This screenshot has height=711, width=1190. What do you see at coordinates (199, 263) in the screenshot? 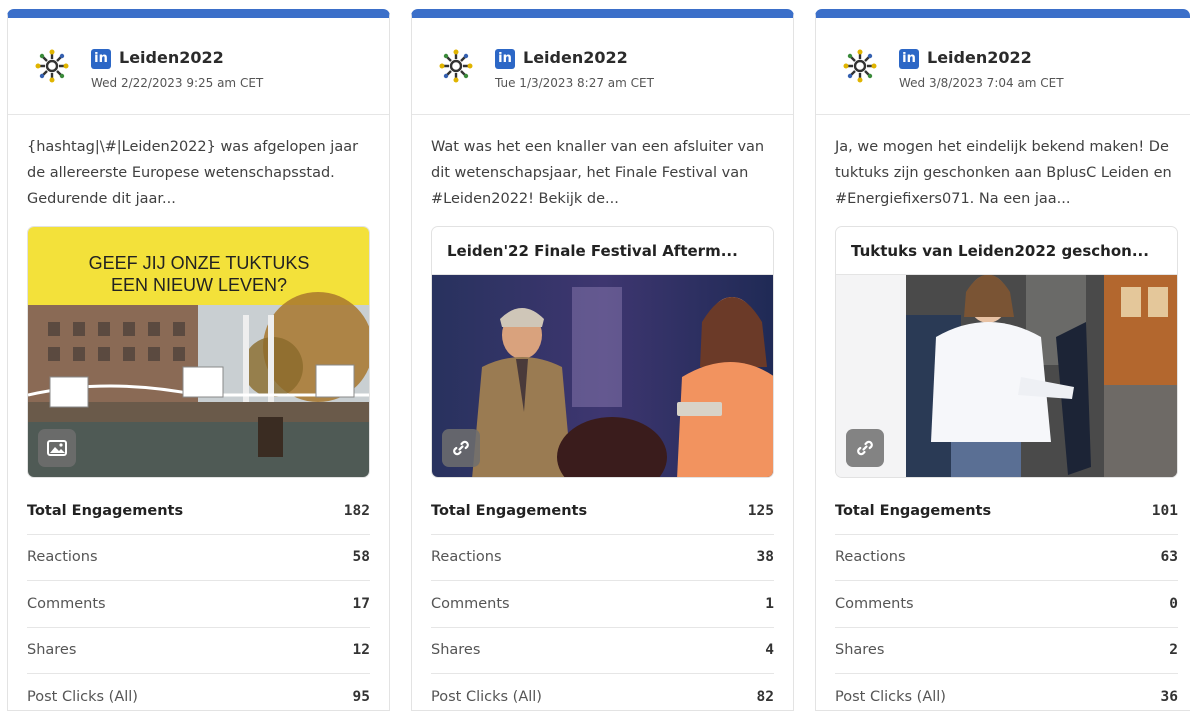
I see `banner-line-1: GEEF JIJ ONZE TUKTUKS` at bounding box center [199, 263].